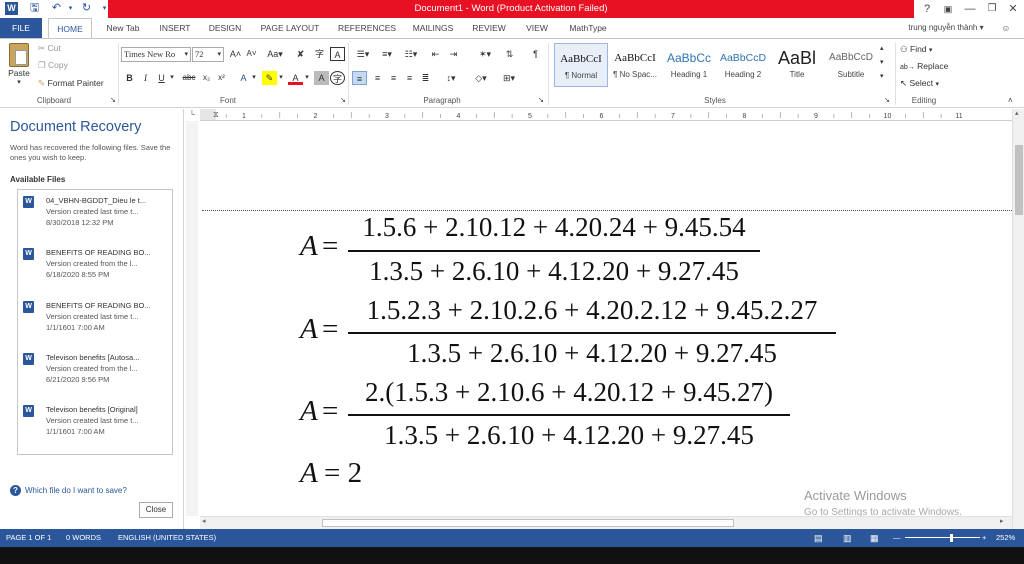 Image resolution: width=1024 pixels, height=564 pixels. What do you see at coordinates (290, 28) in the screenshot?
I see `tab-page-layout: PAGE LAYOUT` at bounding box center [290, 28].